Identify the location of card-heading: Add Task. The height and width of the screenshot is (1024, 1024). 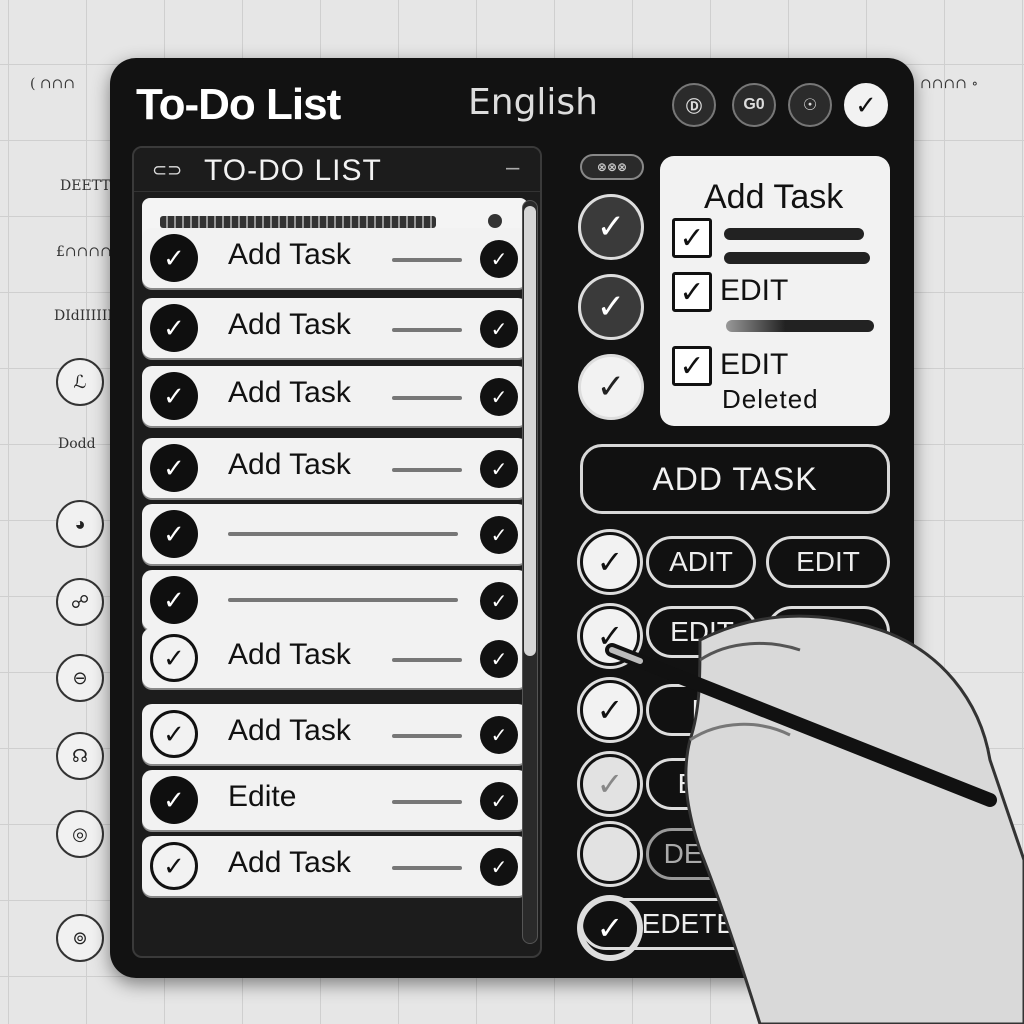
(774, 197).